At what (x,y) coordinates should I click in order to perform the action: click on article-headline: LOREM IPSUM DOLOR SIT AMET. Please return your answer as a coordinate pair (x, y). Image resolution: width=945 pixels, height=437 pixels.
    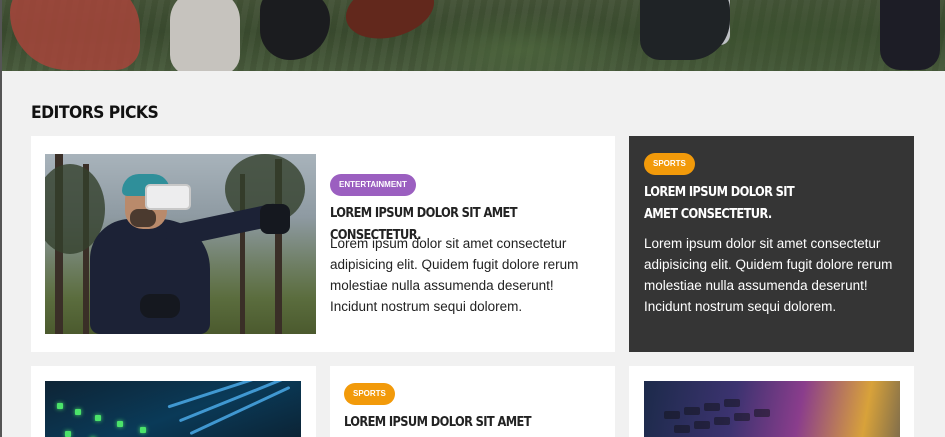
    Looking at the image, I should click on (458, 423).